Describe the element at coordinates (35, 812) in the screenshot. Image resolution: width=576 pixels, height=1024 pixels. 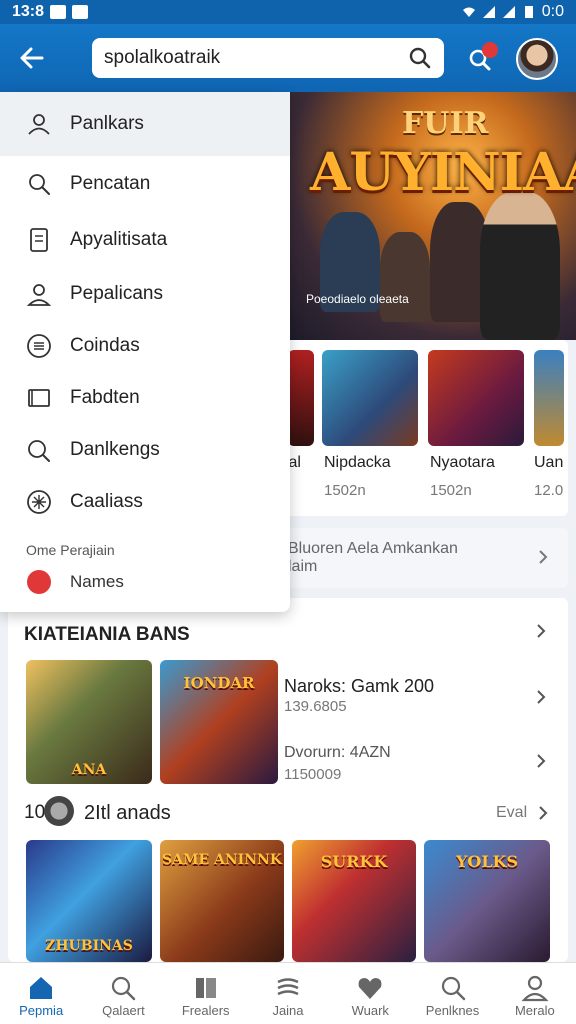
I see `section2-prefix: 10` at that location.